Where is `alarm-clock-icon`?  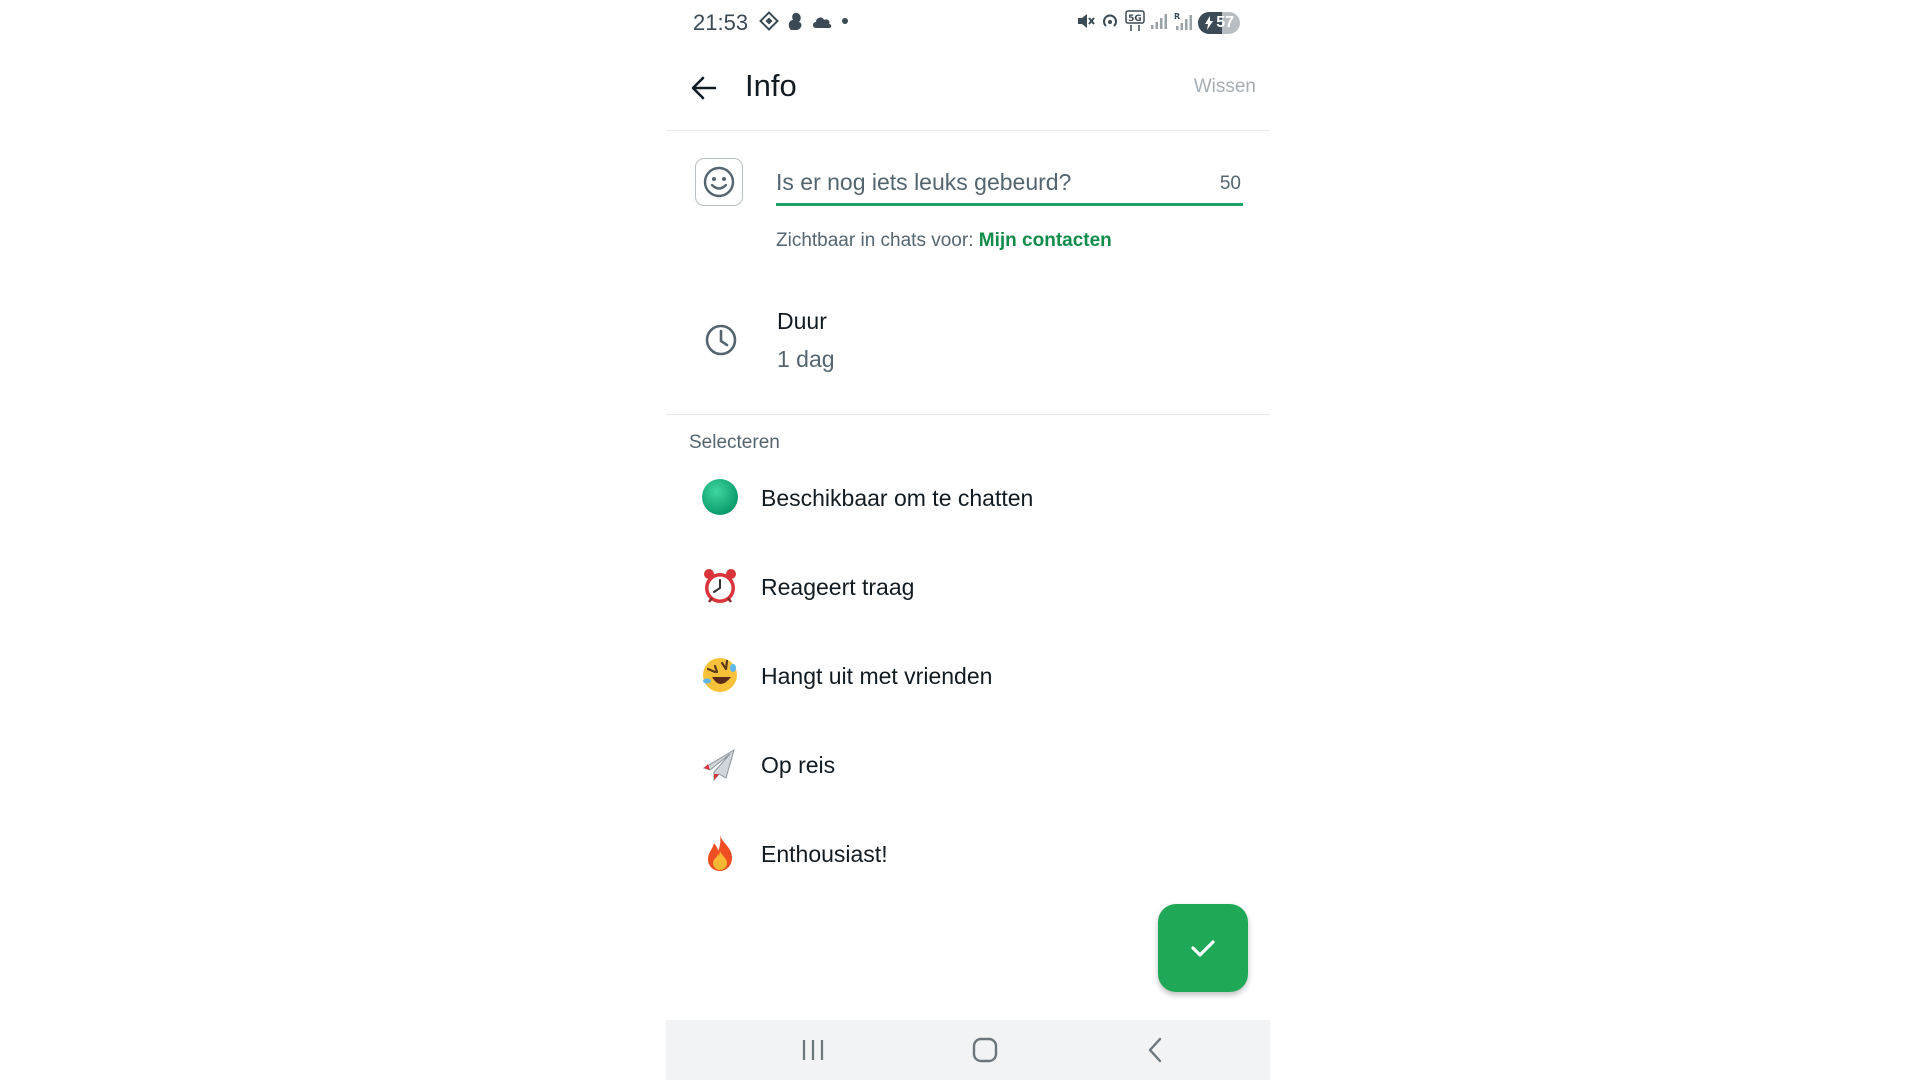 alarm-clock-icon is located at coordinates (720, 586).